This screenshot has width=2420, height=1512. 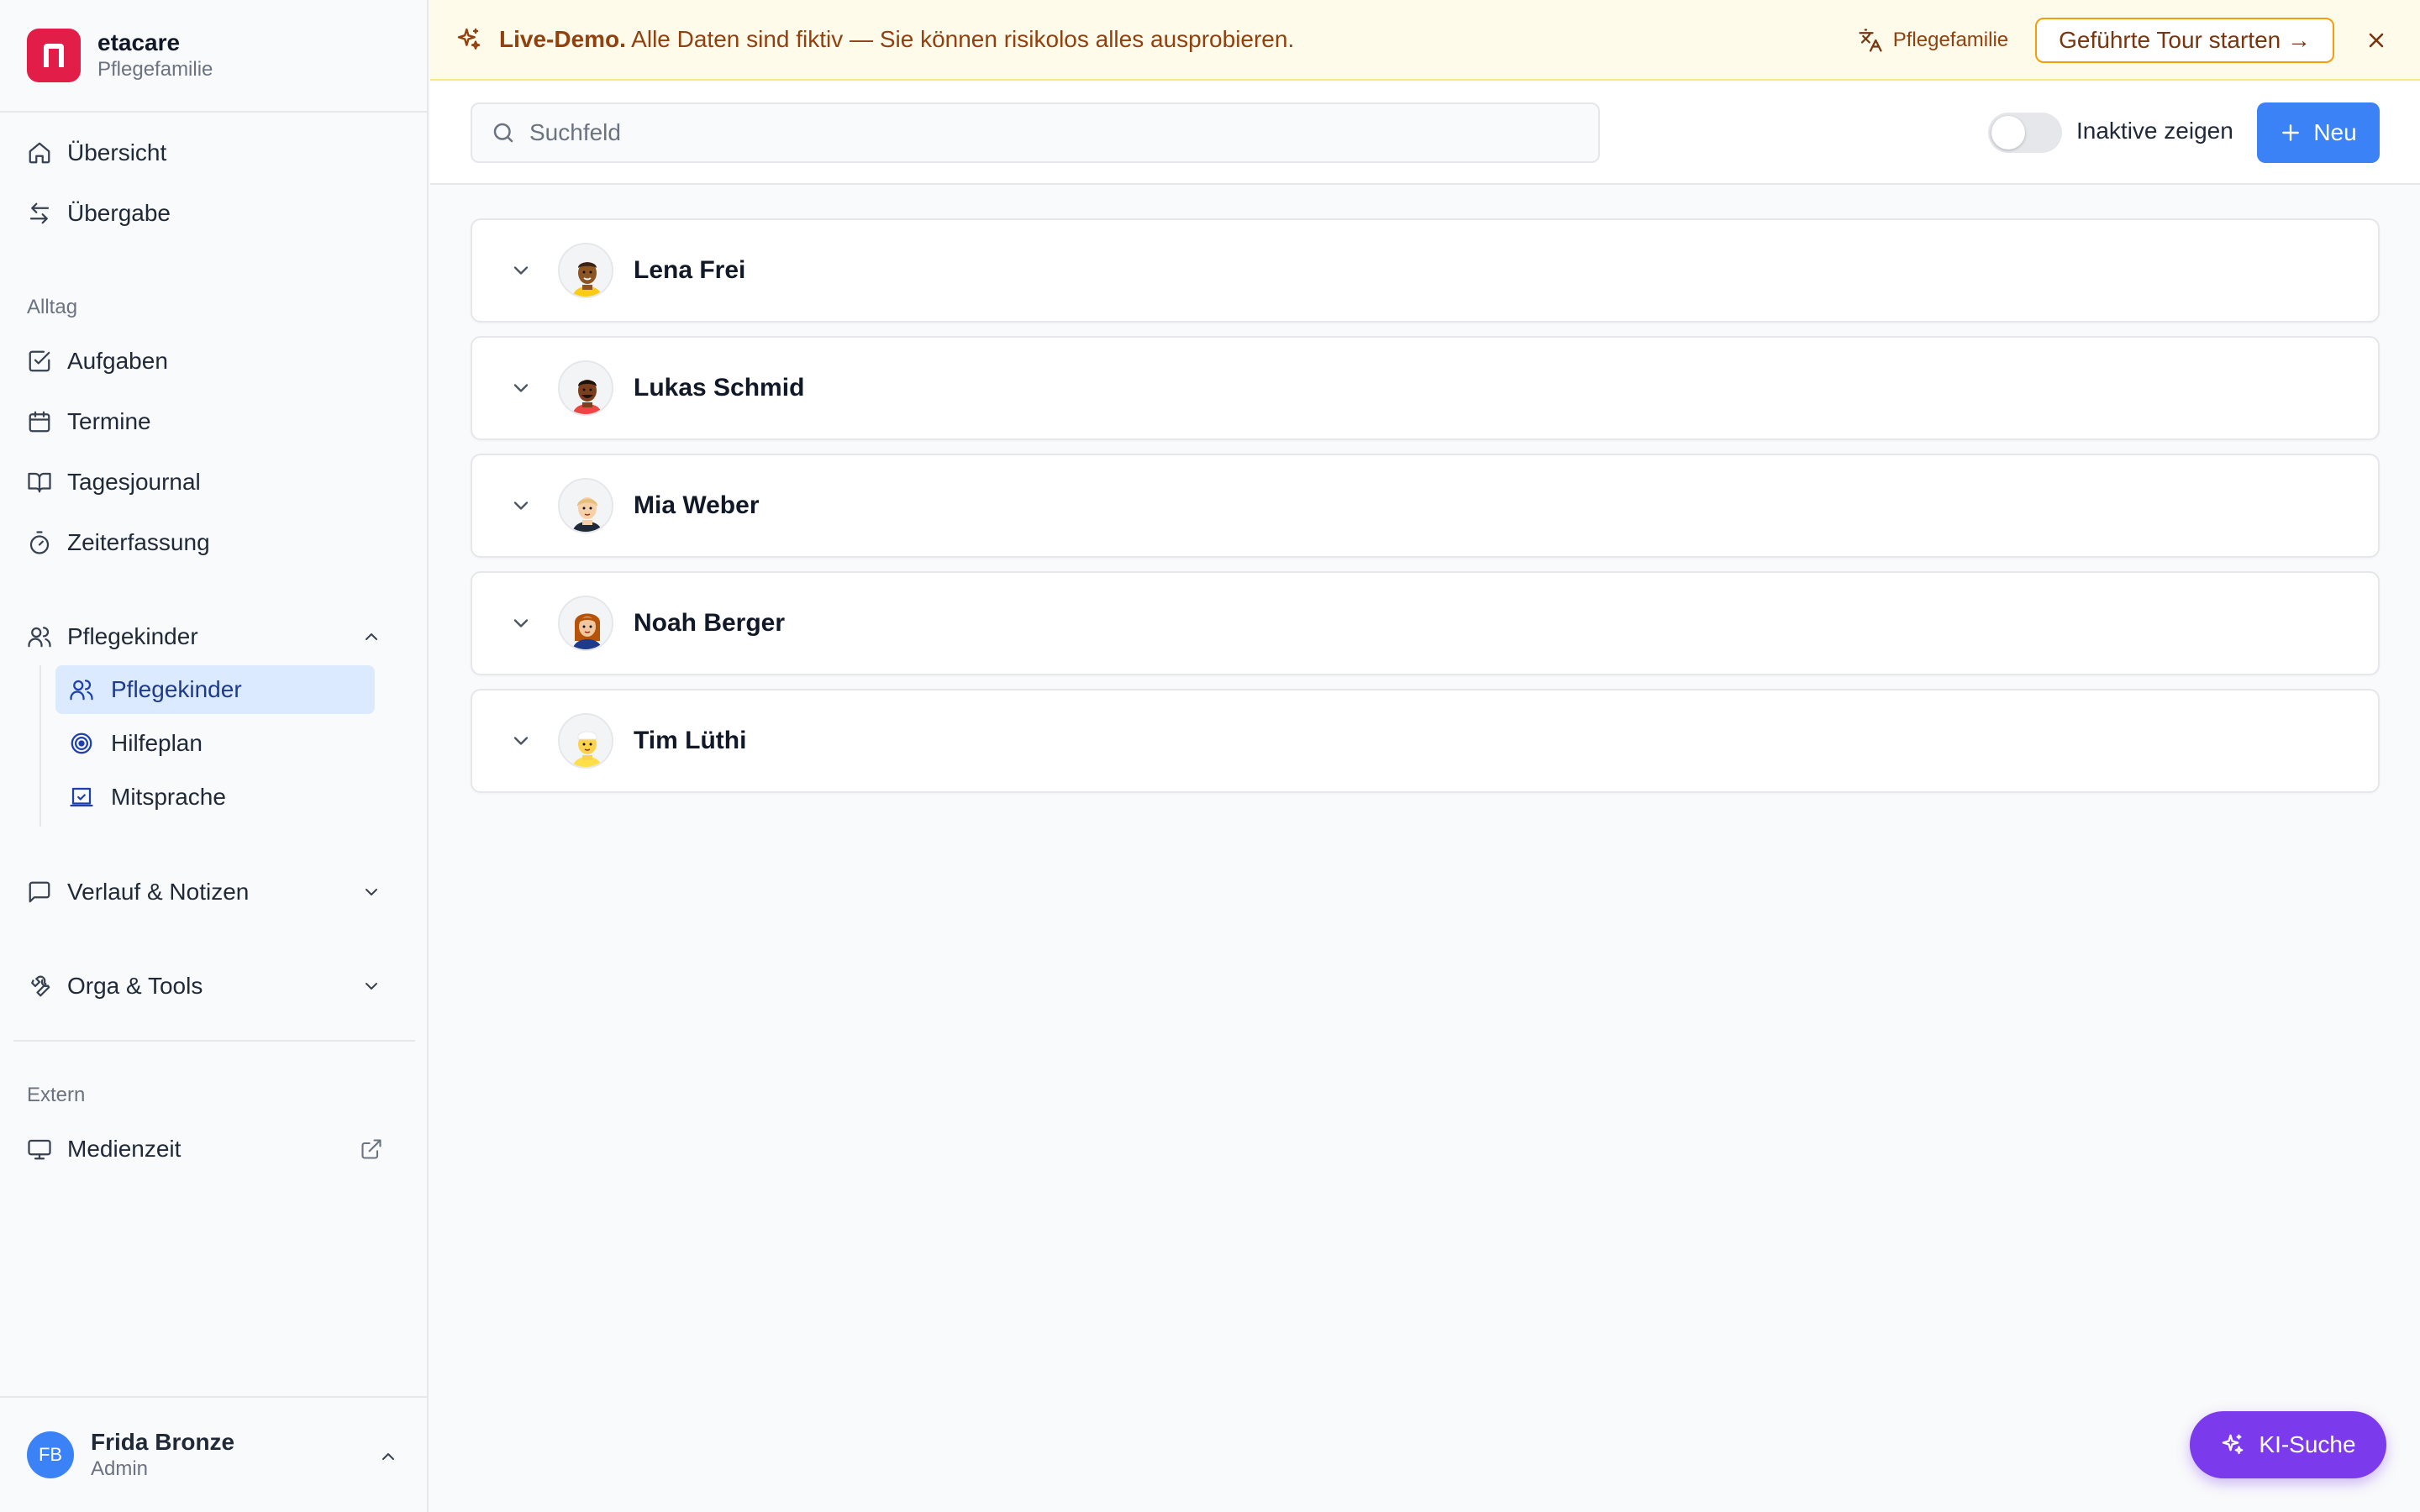 What do you see at coordinates (176, 689) in the screenshot?
I see `subnav-item-label: Pflegekinder` at bounding box center [176, 689].